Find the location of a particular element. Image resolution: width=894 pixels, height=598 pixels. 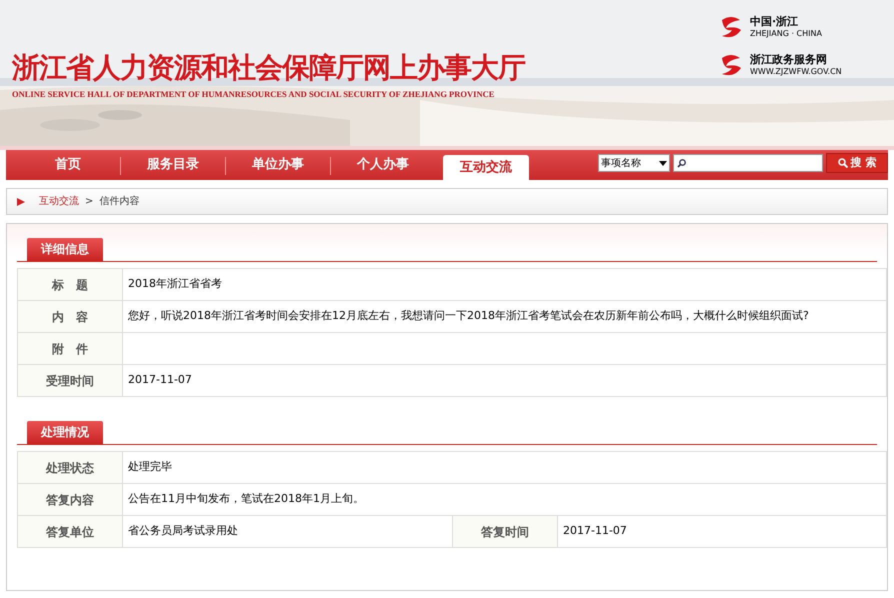

site-subtitle: ONLINE SERVICE HALL OF DEPARTMENT OF HUMANRESOURCES AND SOCIAL SECURITY OF ZHEJIANG PROVINCE is located at coordinates (254, 94).